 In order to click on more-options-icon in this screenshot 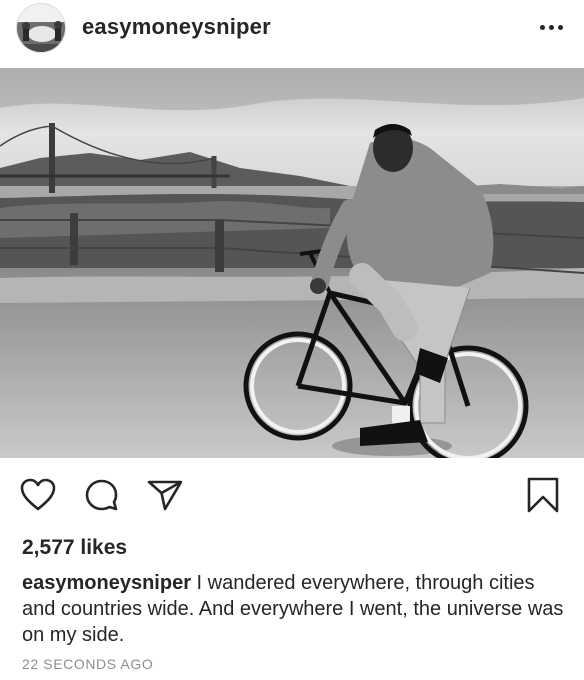, I will do `click(551, 27)`.